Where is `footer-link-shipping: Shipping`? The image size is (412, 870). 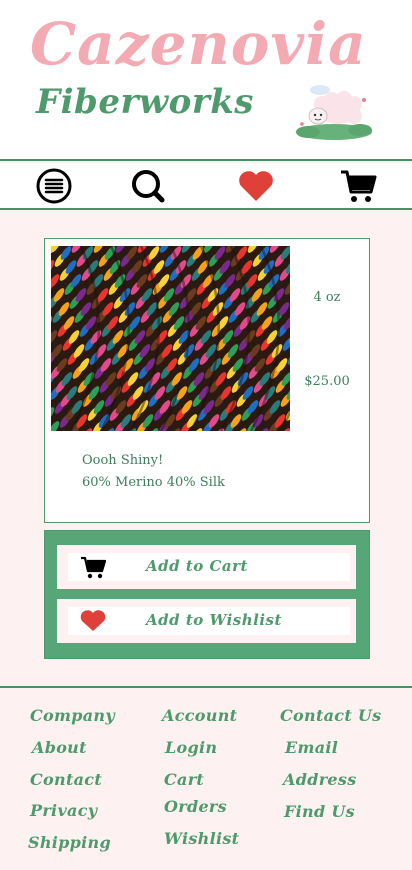
footer-link-shipping: Shipping is located at coordinates (69, 842).